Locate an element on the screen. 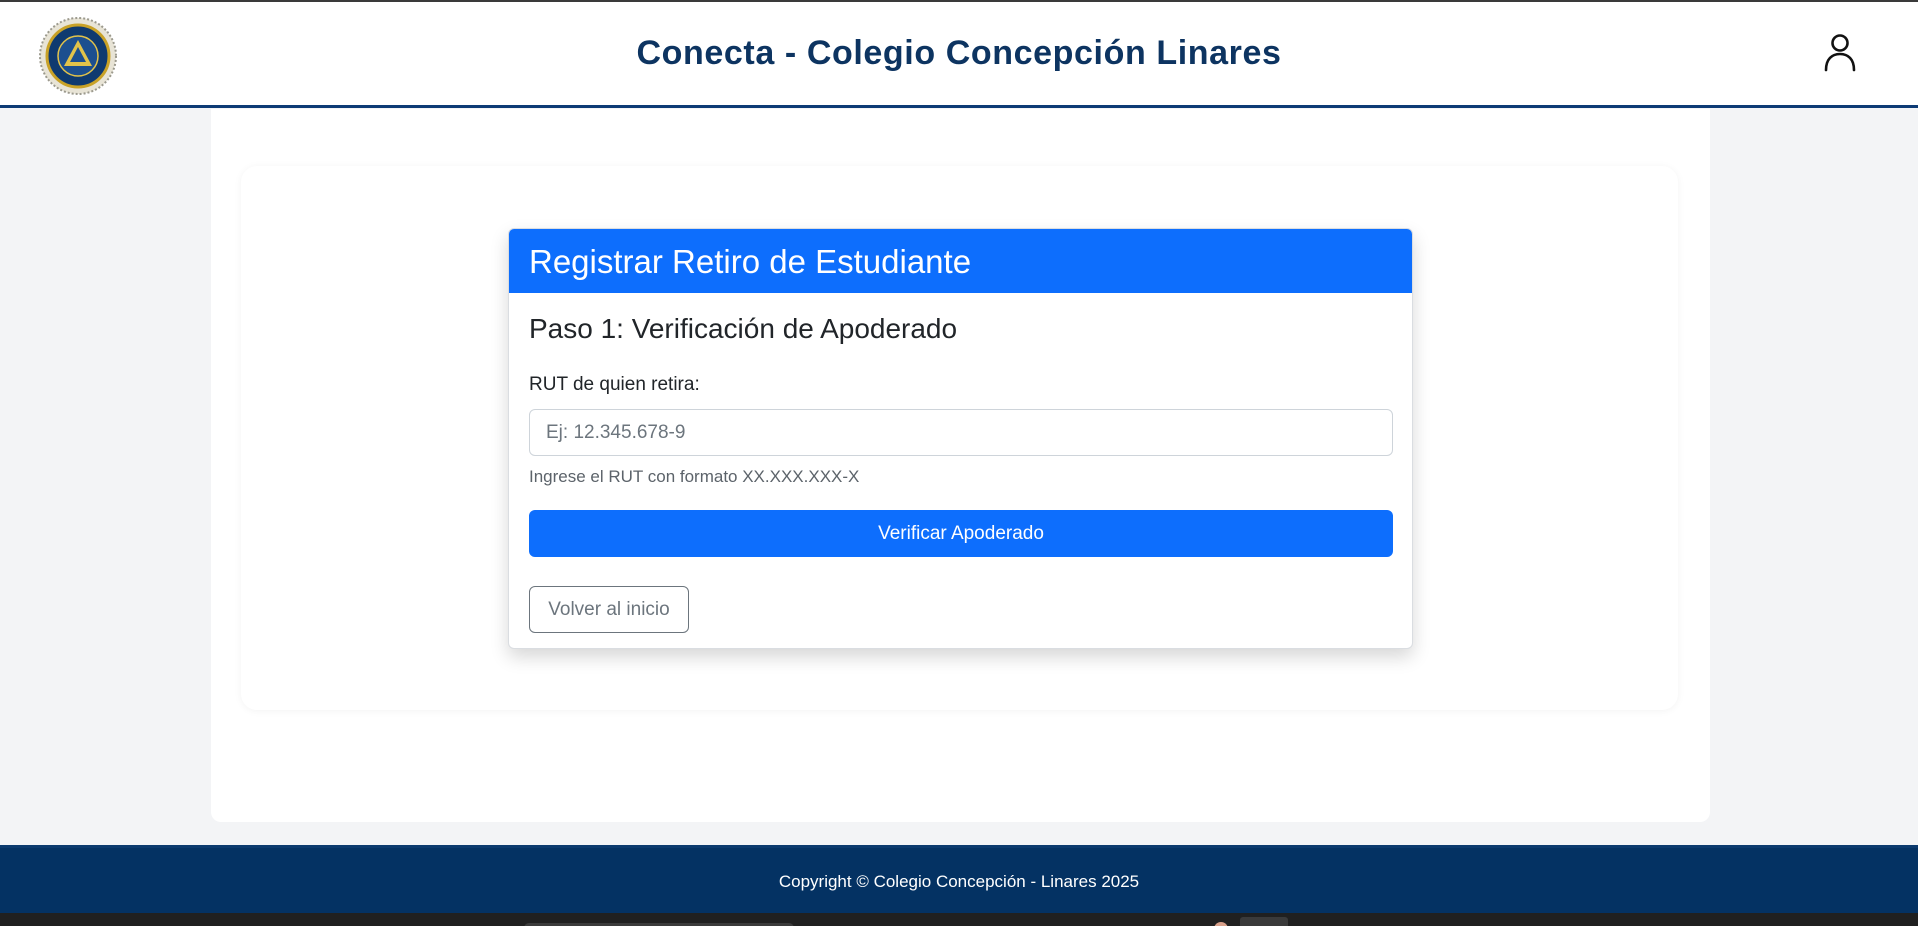 This screenshot has height=926, width=1918. card-title: Registrar Retiro de Estudiante is located at coordinates (960, 261).